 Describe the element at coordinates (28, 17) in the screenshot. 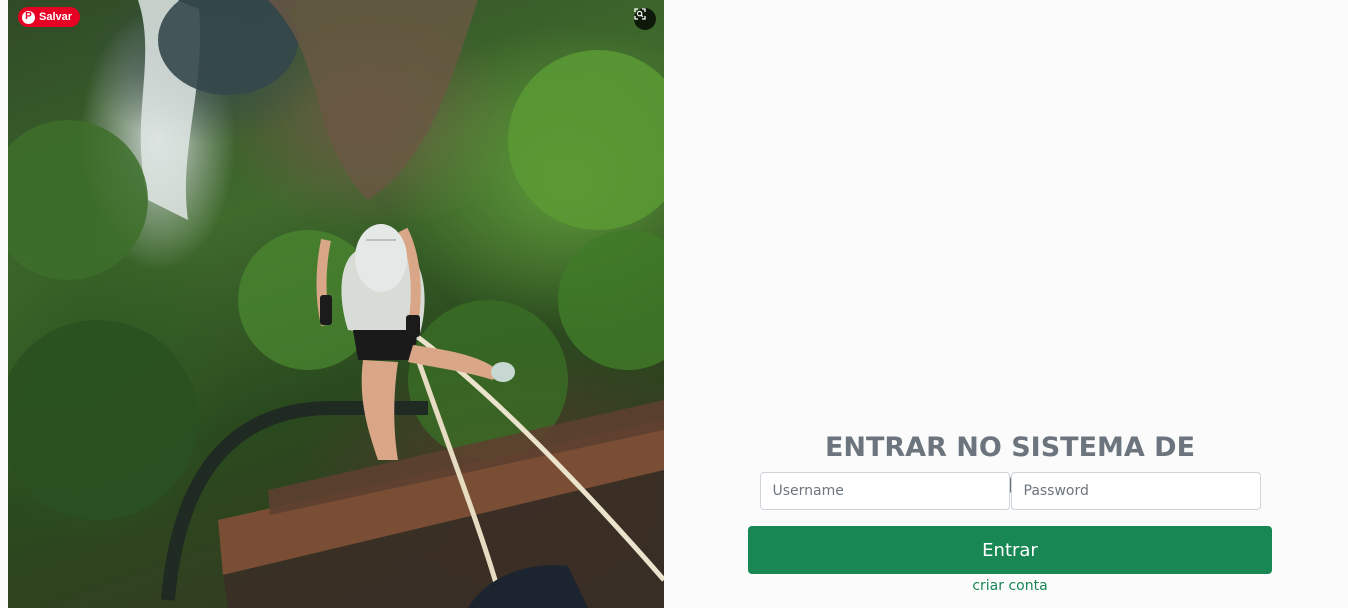

I see `pinterest-icon: P` at that location.